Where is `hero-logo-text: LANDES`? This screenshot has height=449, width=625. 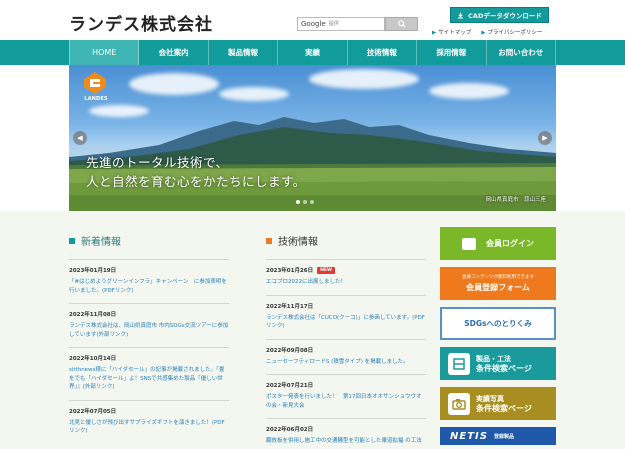 hero-logo-text: LANDES is located at coordinates (96, 99).